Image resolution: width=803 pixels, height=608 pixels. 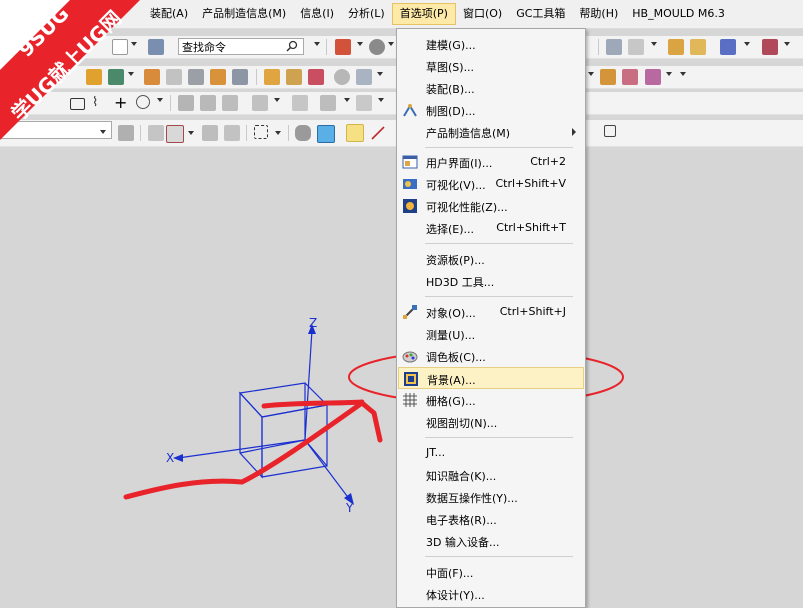 I want to click on corner-icon, so click(x=230, y=103).